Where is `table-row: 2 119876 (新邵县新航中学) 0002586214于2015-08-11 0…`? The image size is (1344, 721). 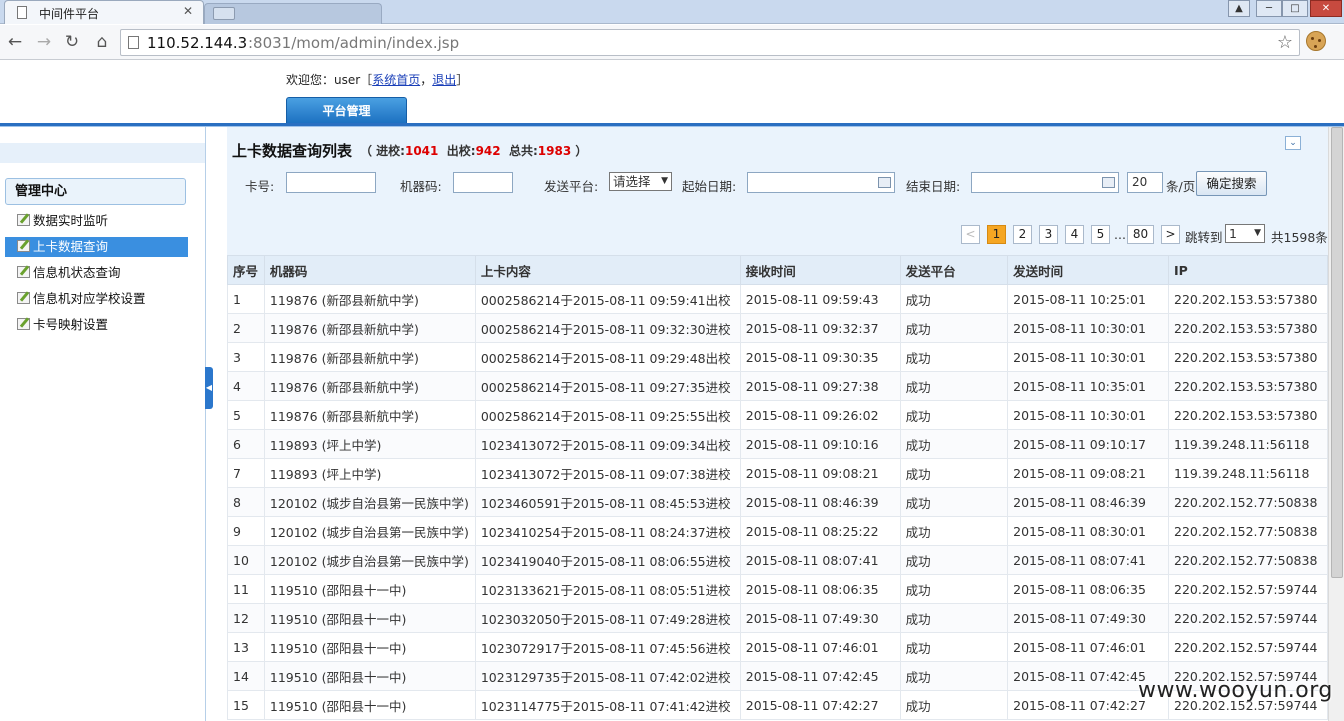 table-row: 2 119876 (新邵县新航中学) 0002586214于2015-08-11 0… is located at coordinates (777, 328).